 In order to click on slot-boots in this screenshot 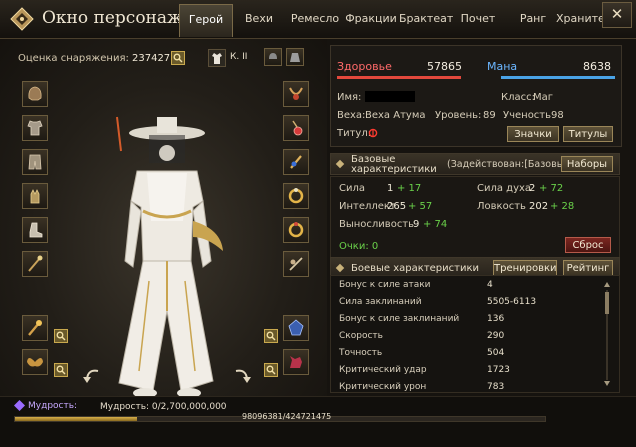, I will do `click(35, 230)`.